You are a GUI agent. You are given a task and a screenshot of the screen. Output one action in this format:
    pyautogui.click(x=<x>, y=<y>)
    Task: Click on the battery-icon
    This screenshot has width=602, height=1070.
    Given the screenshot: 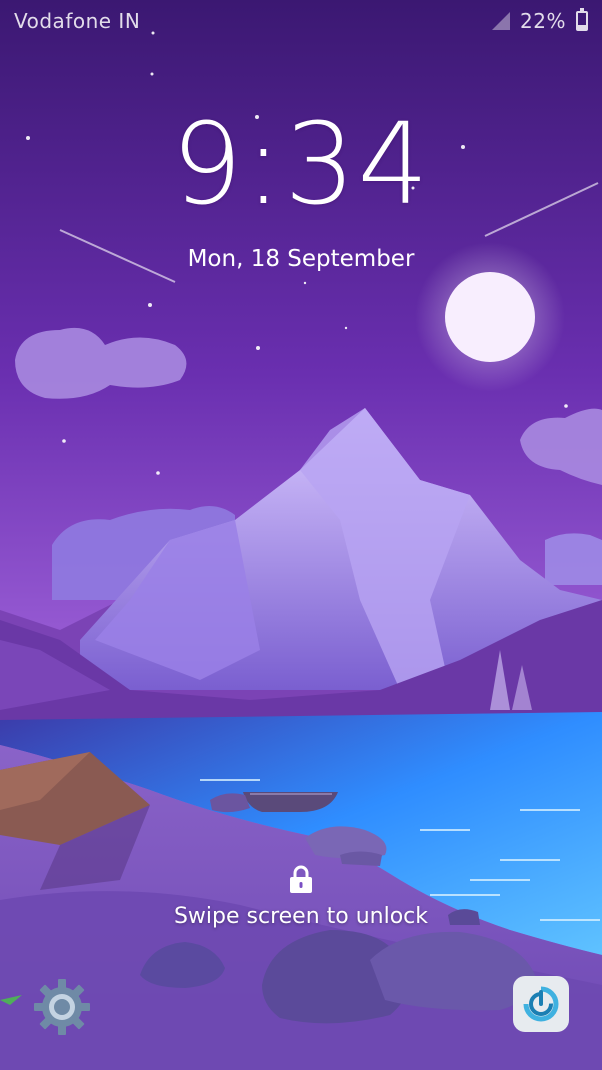 What is the action you would take?
    pyautogui.click(x=582, y=19)
    